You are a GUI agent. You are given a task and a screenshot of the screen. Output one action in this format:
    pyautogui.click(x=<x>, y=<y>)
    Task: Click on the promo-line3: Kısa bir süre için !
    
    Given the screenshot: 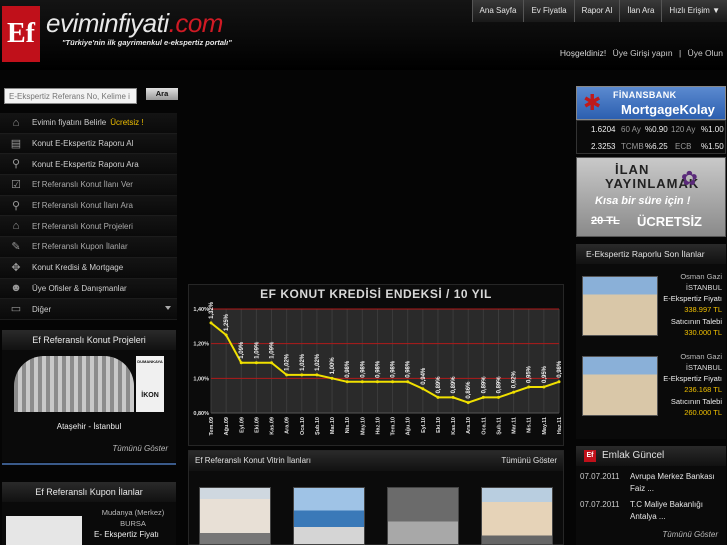 What is the action you would take?
    pyautogui.click(x=643, y=201)
    